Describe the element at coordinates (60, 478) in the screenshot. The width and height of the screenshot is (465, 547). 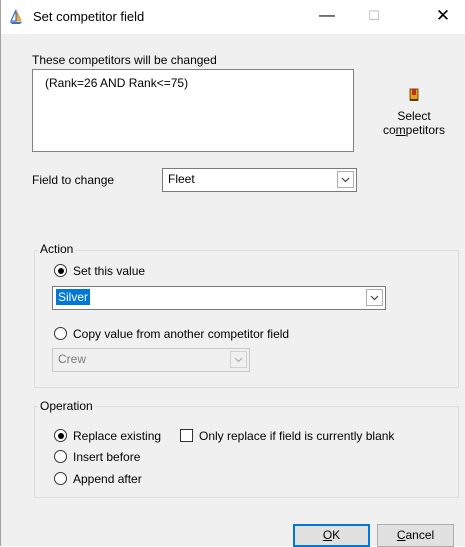
I see `append-after-radio` at that location.